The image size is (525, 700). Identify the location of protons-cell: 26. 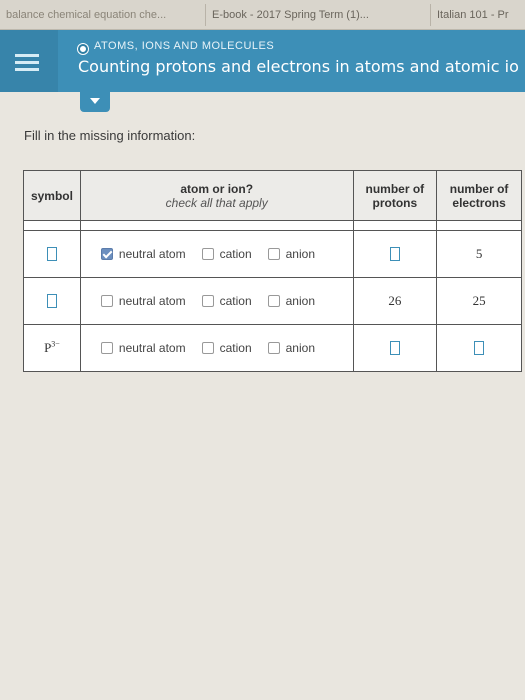
(395, 301).